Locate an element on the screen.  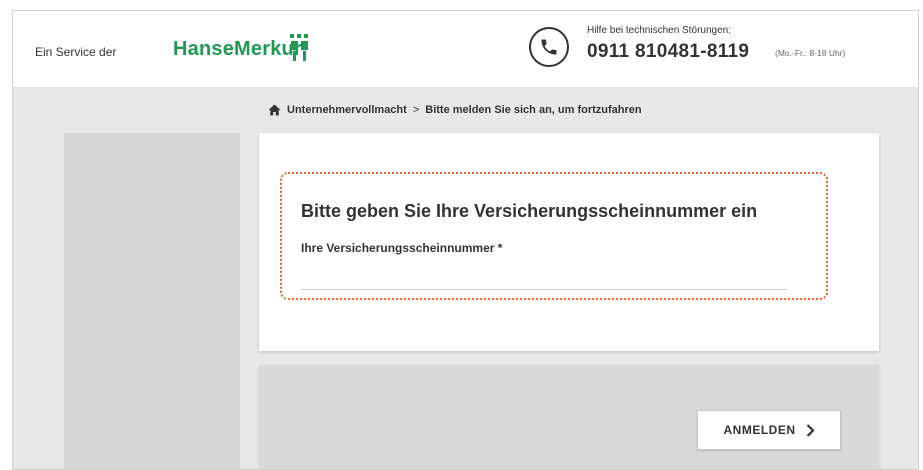
login-button-label: ANMELDEN is located at coordinates (759, 430).